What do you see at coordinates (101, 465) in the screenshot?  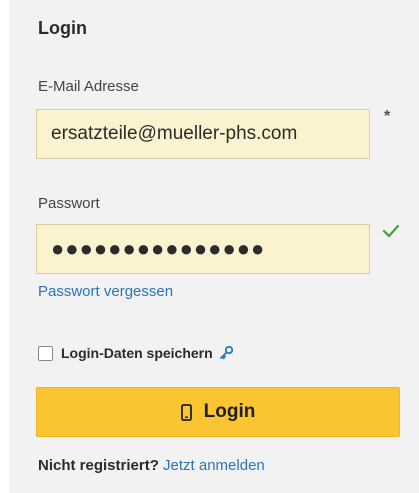 I see `register-prompt: Nicht registriert?` at bounding box center [101, 465].